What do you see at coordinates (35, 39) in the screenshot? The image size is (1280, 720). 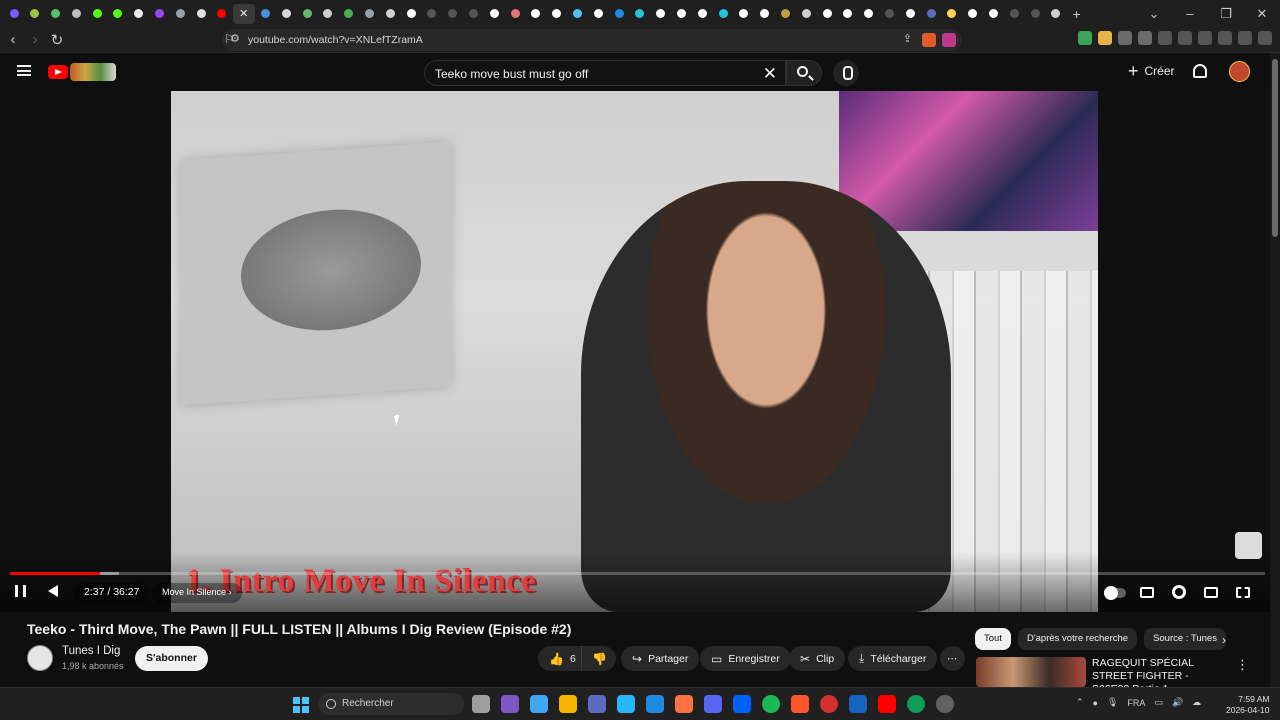 I see `forward-icon: ›` at bounding box center [35, 39].